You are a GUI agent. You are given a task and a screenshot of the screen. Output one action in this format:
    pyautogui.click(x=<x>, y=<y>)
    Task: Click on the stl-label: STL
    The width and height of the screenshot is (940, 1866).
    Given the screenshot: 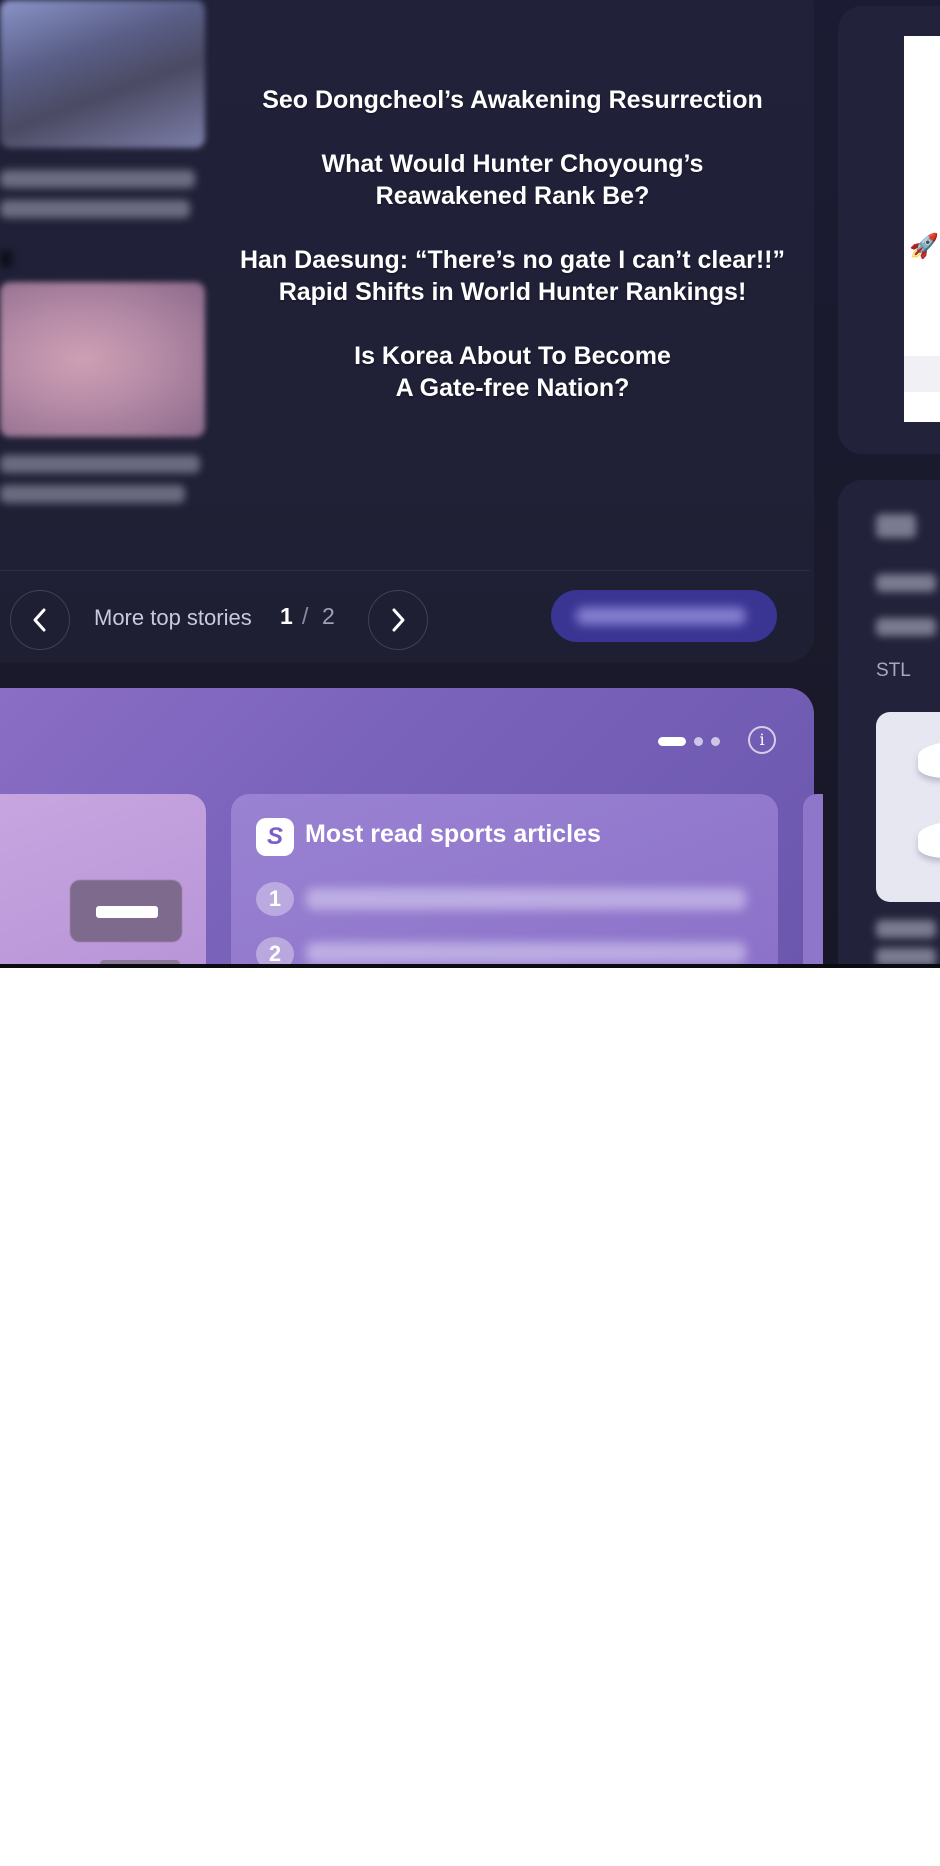 What is the action you would take?
    pyautogui.click(x=893, y=670)
    